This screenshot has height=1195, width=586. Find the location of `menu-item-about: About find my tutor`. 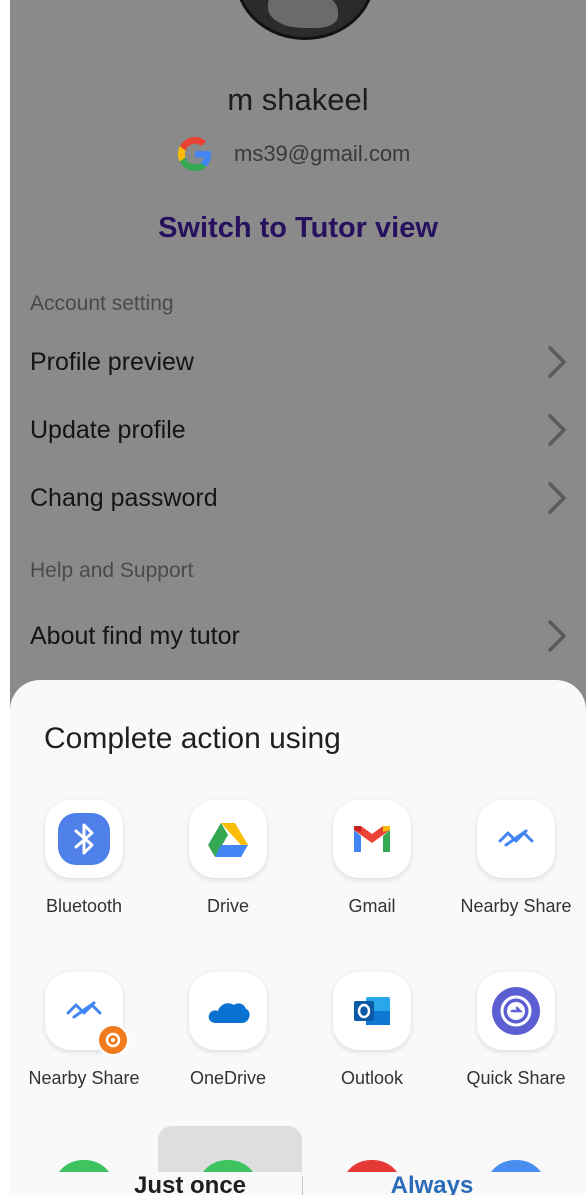

menu-item-about: About find my tutor is located at coordinates (298, 636).